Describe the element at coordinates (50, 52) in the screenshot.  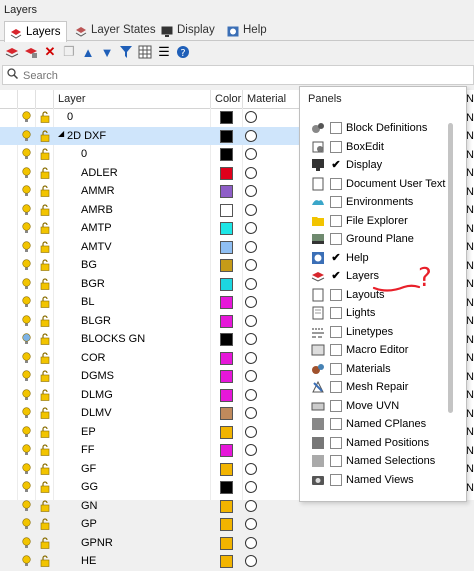
I see `delete-icon: ✕` at that location.